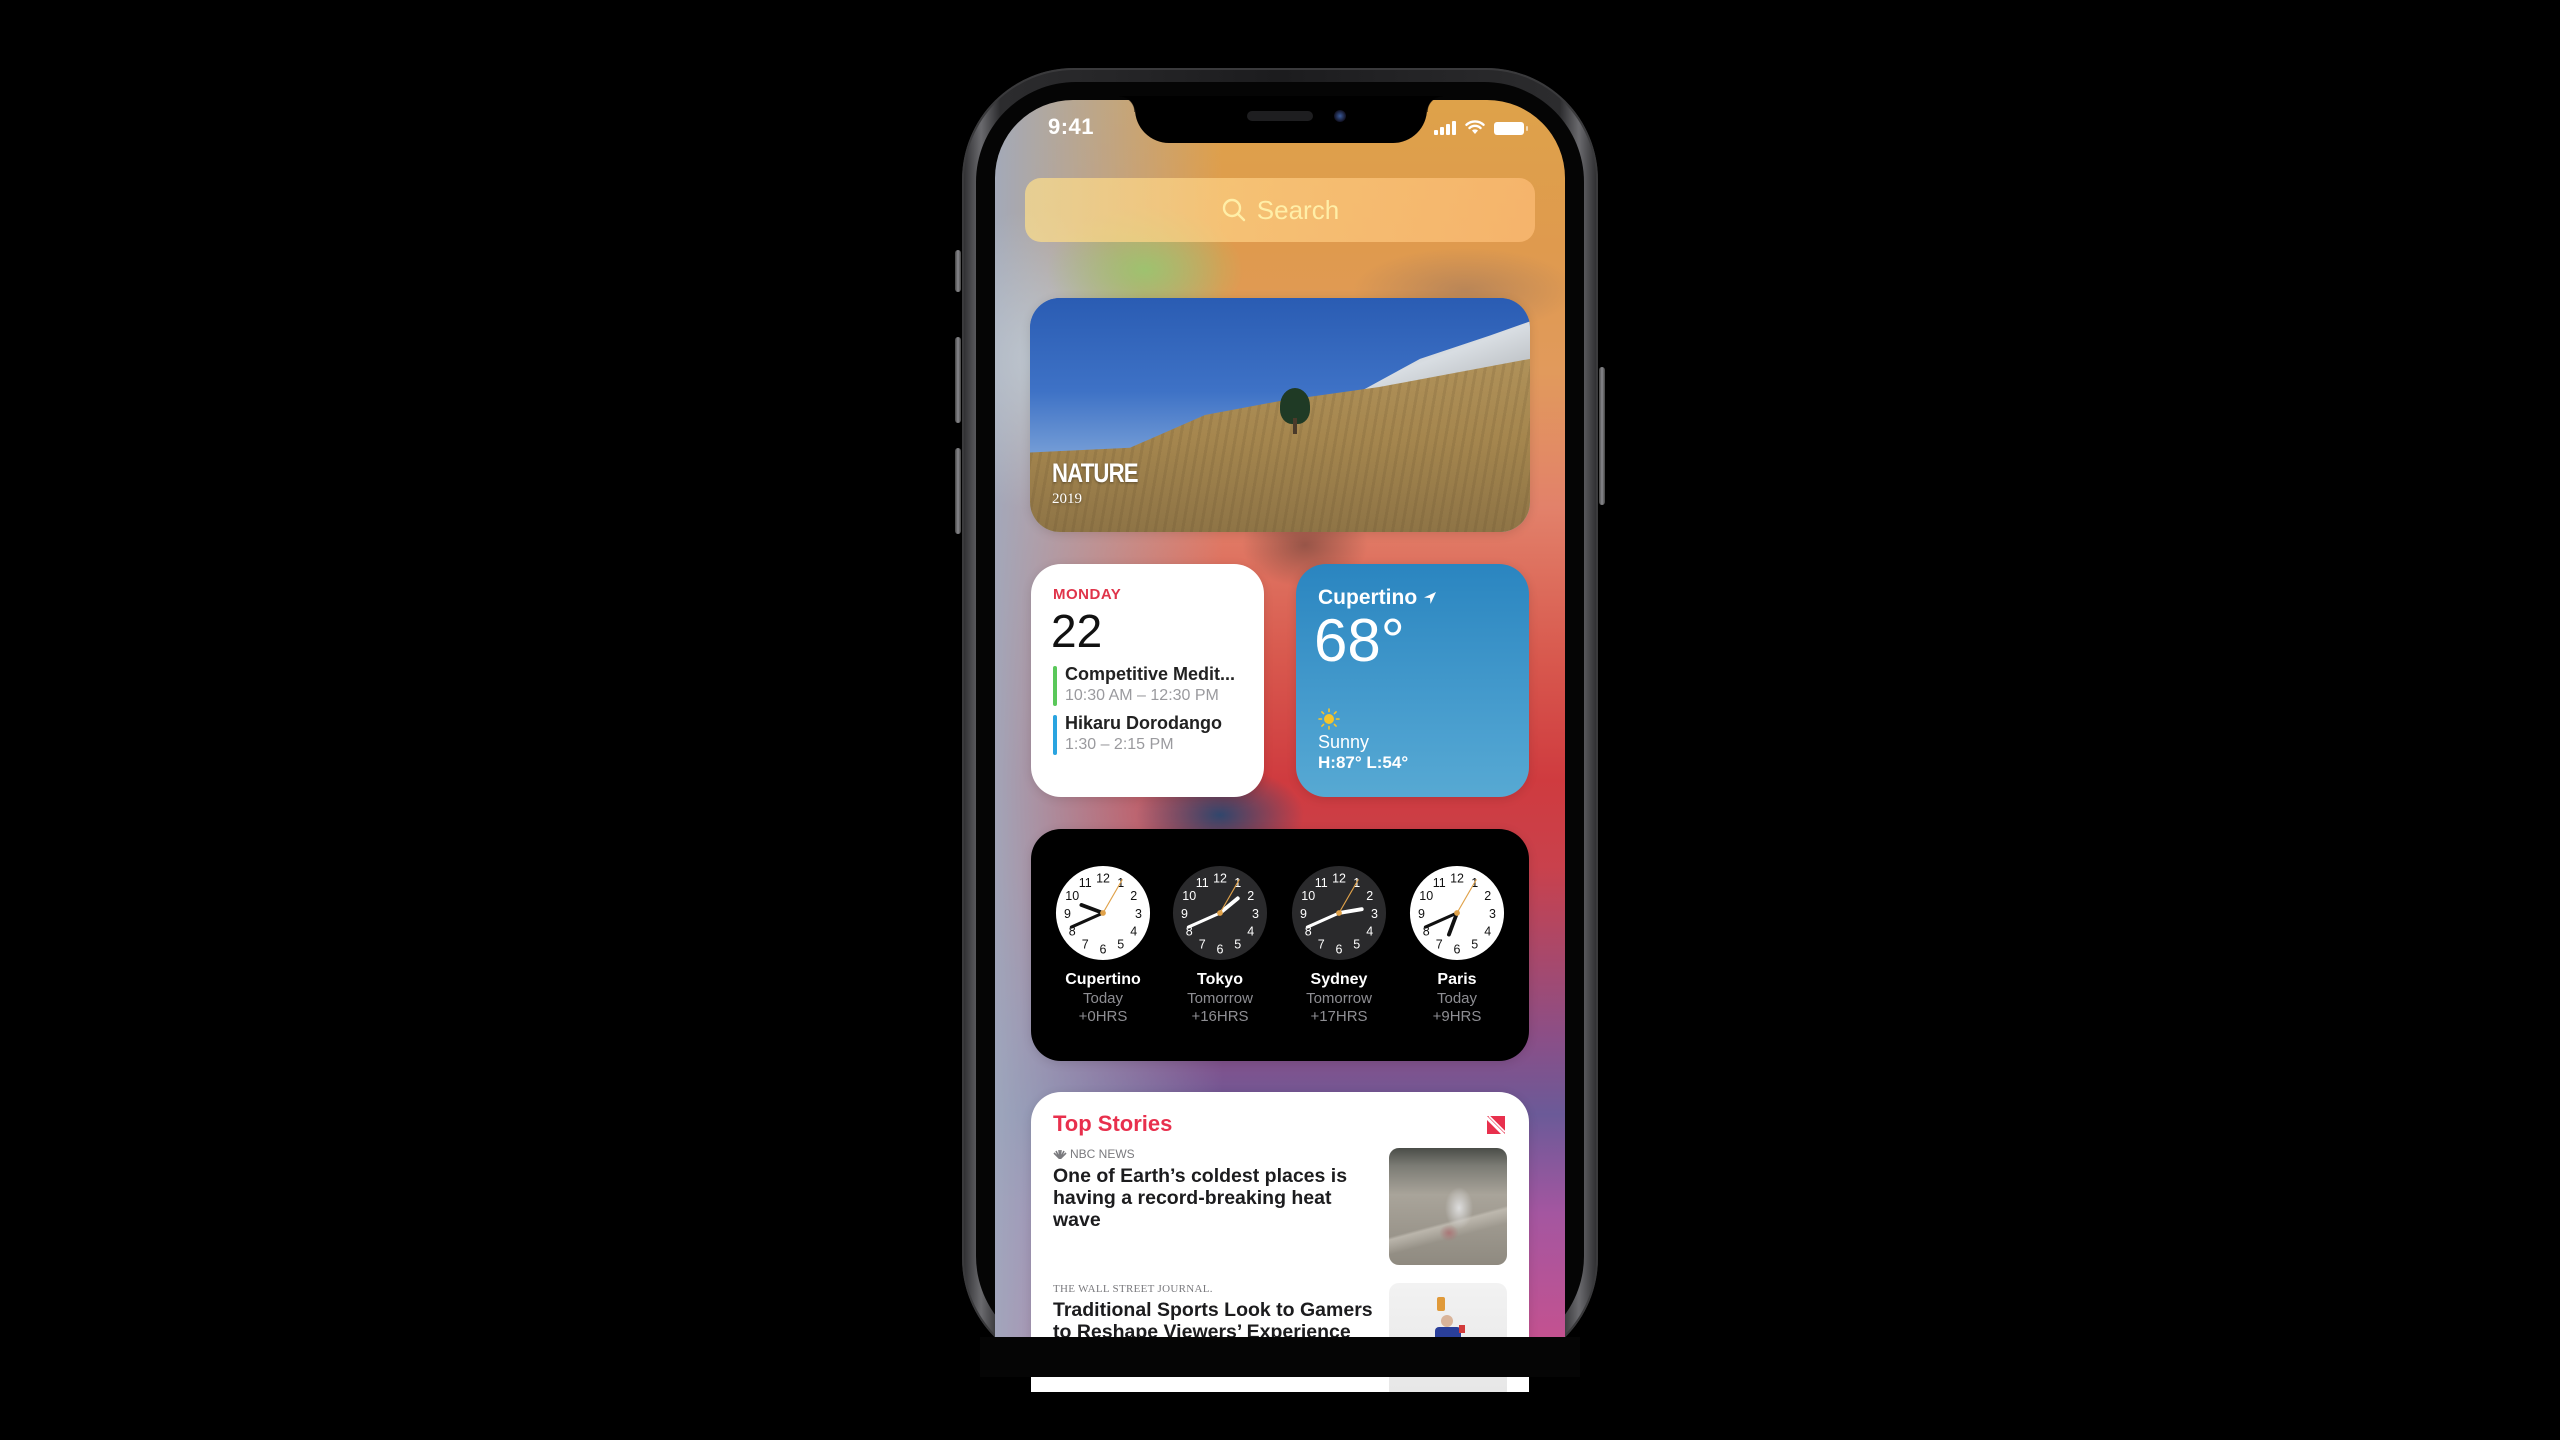 The image size is (2560, 1440). What do you see at coordinates (1344, 742) in the screenshot?
I see `weather-condition: Sunny` at bounding box center [1344, 742].